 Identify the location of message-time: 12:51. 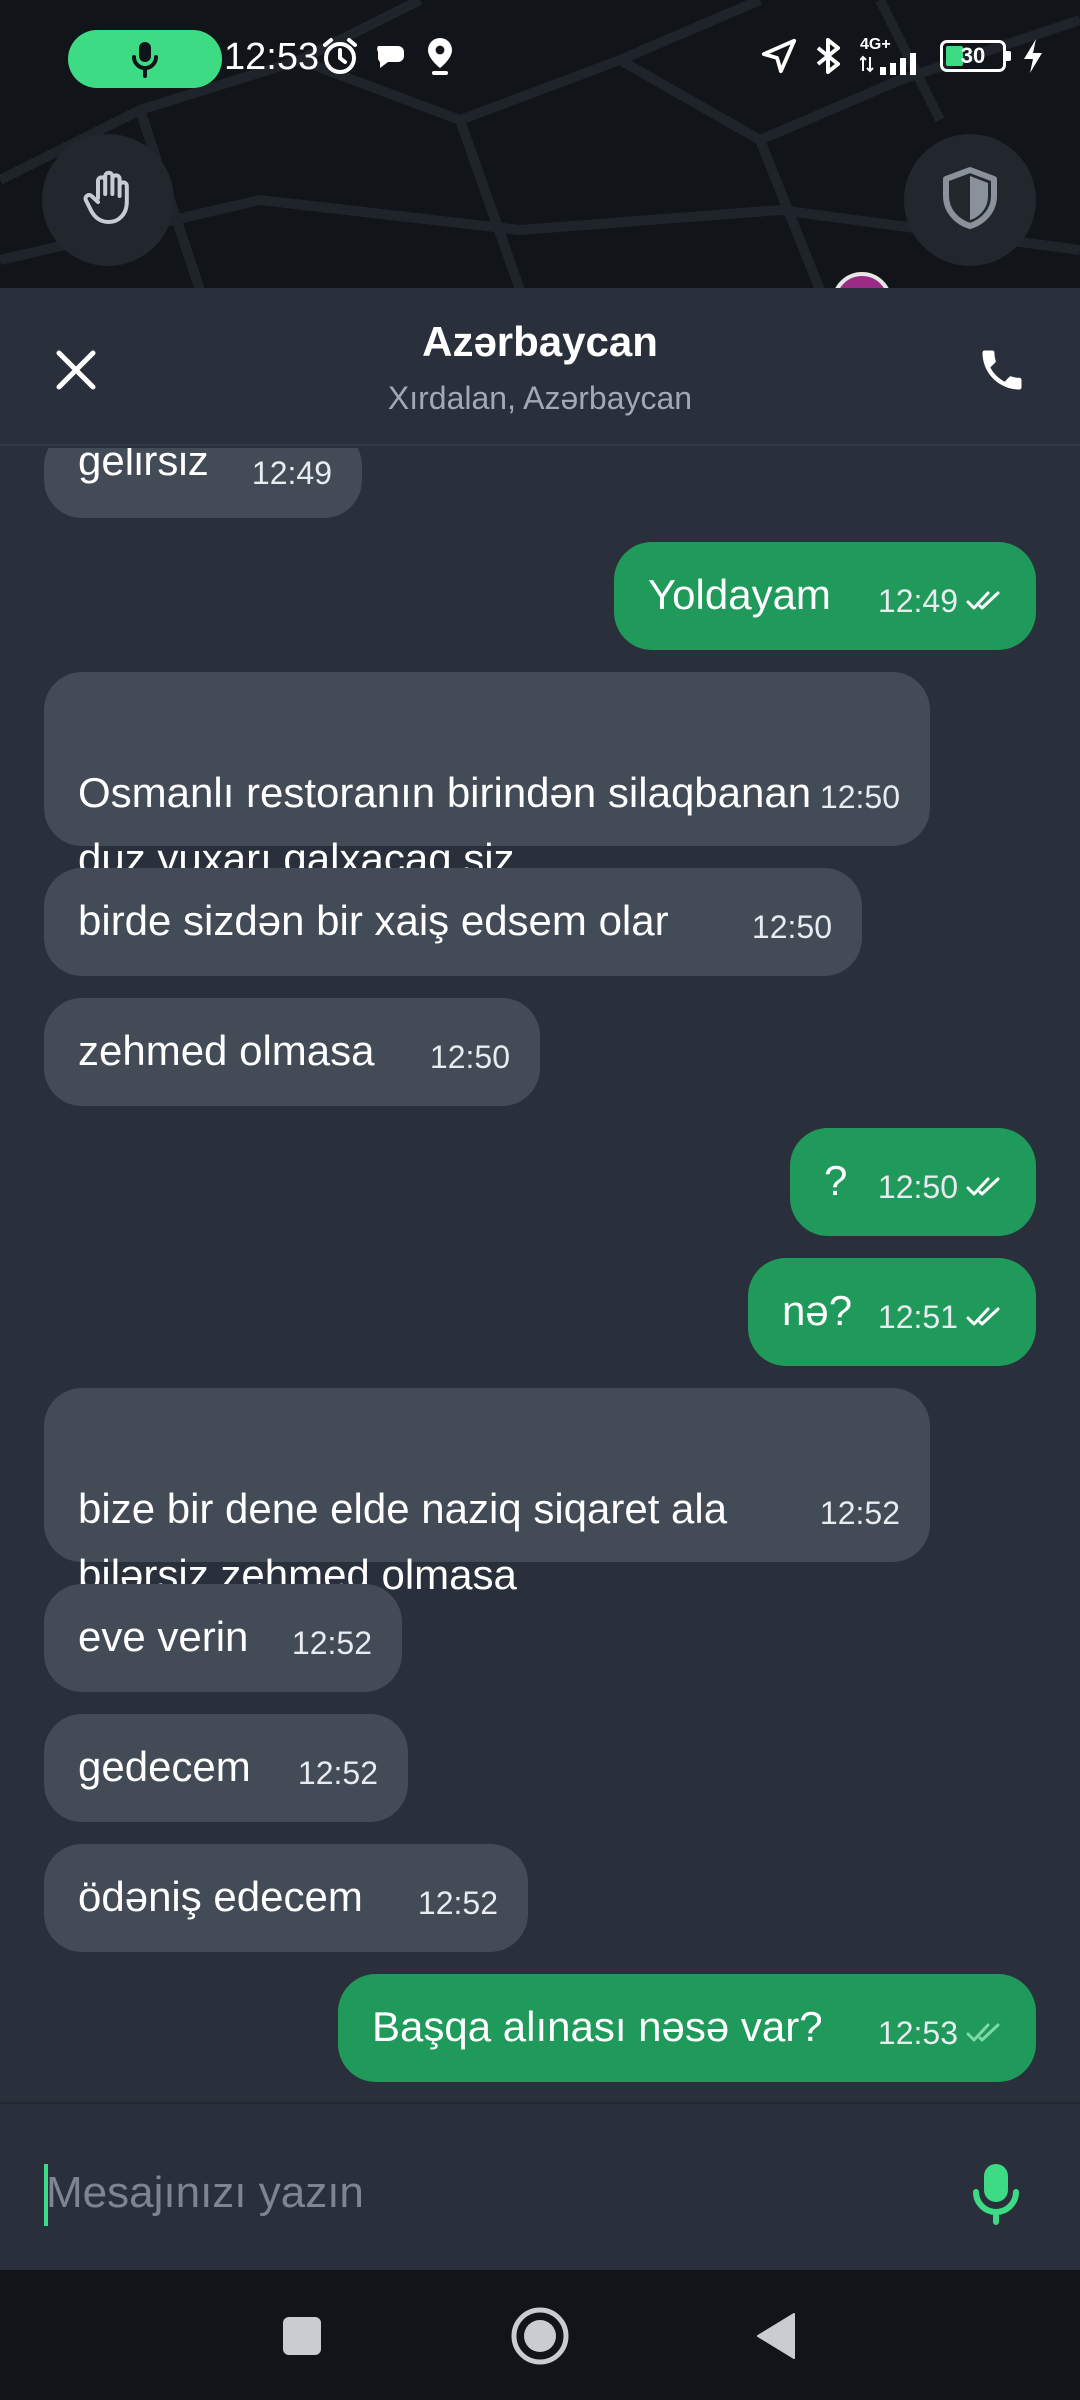
(917, 1317).